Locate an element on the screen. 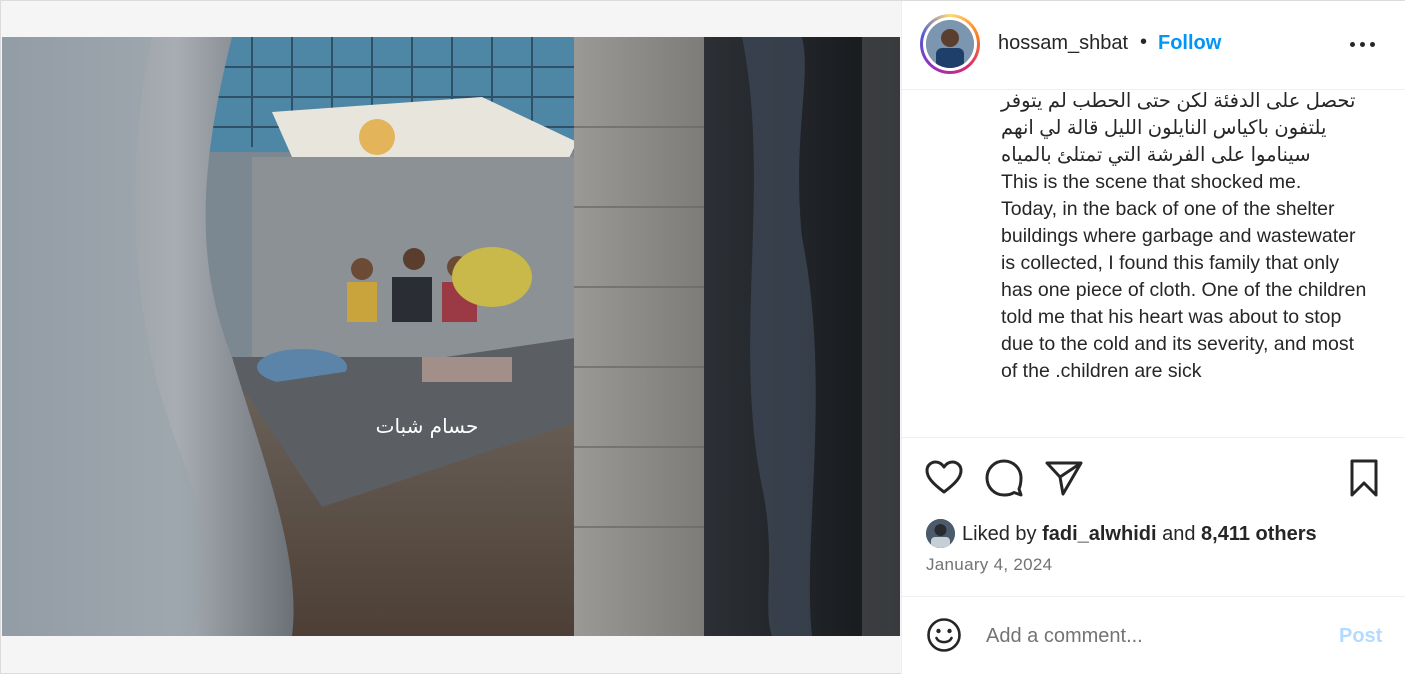  liked-by-prefix: Liked by is located at coordinates (999, 534).